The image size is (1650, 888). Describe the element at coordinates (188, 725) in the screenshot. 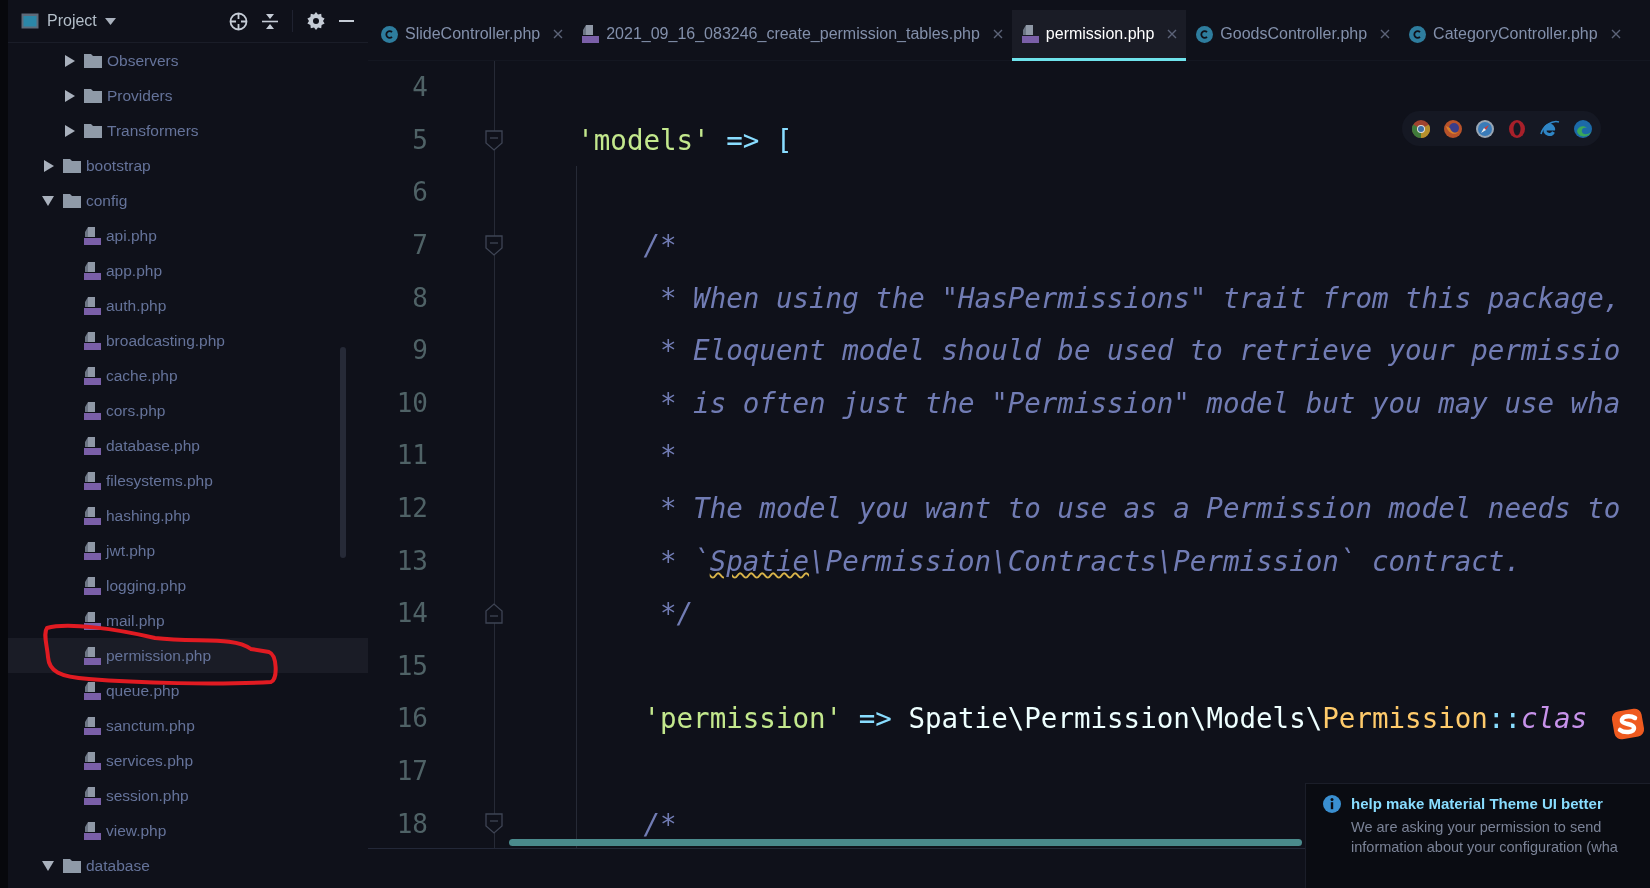

I see `tree-item: sanctum.php` at that location.